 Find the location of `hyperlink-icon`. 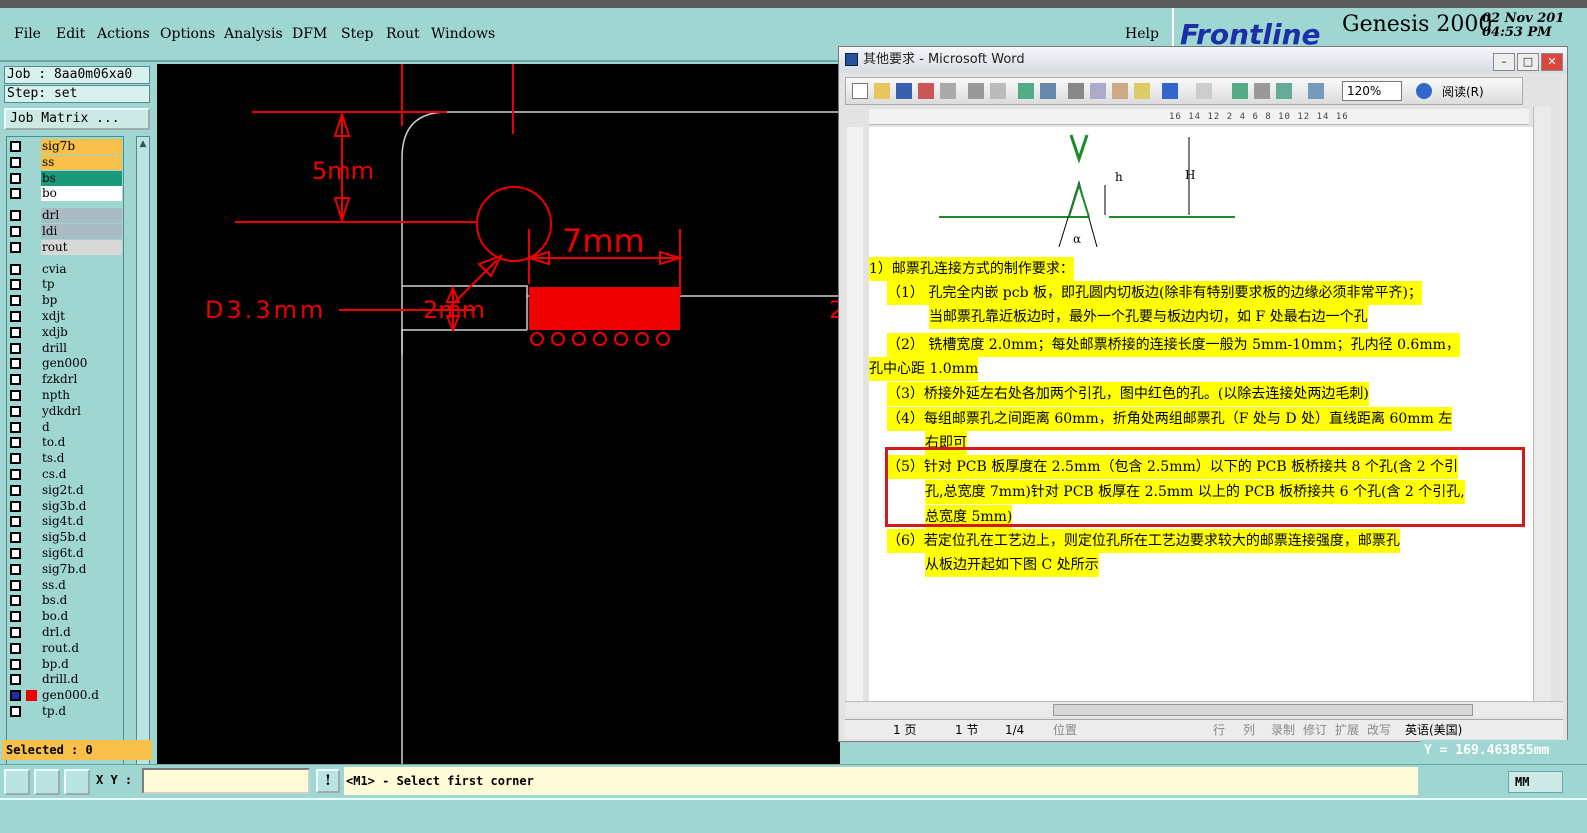

hyperlink-icon is located at coordinates (1240, 91).